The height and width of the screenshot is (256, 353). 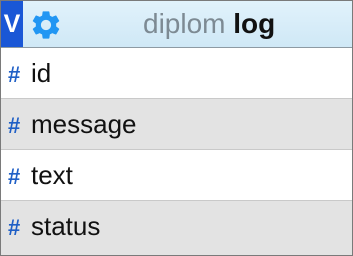 I want to click on gear-icon, so click(x=46, y=25).